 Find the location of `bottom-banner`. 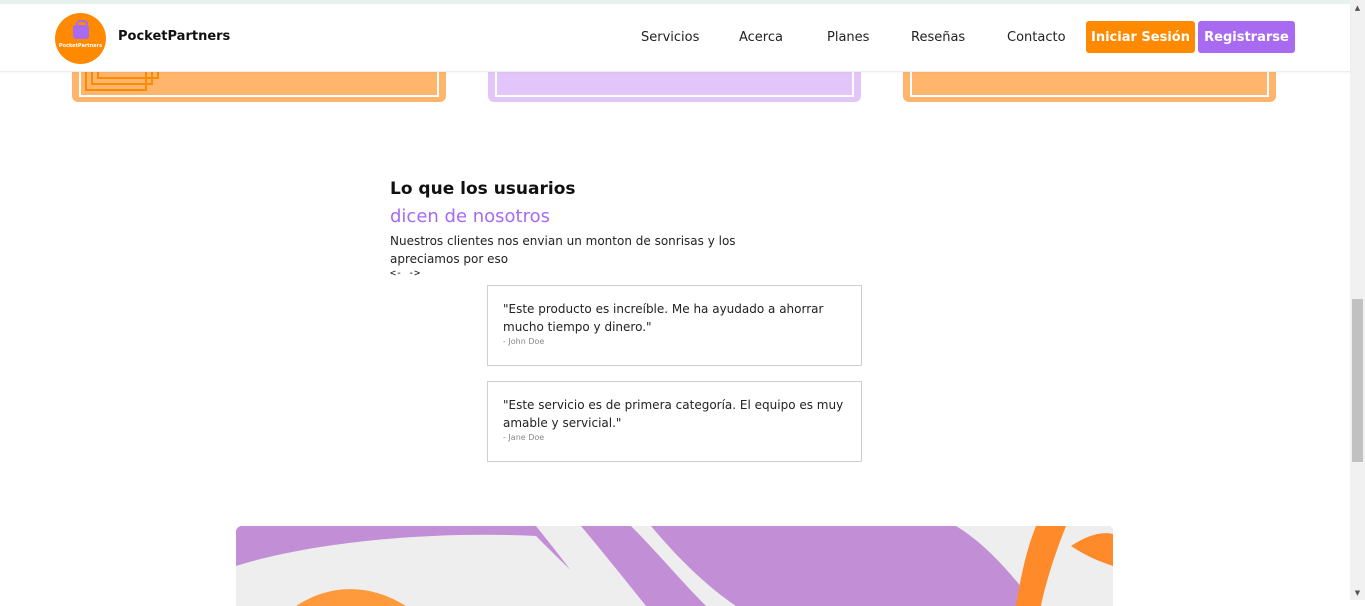

bottom-banner is located at coordinates (674, 566).